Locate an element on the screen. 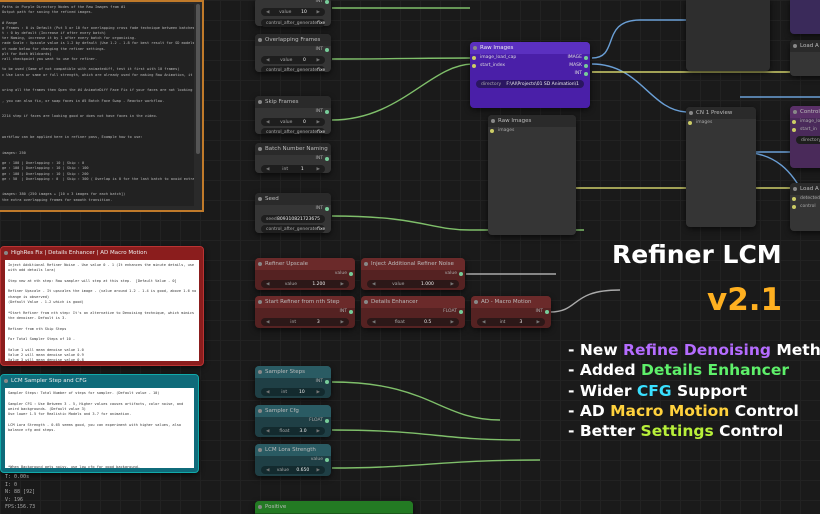  lcm-lora-value: 0.650 is located at coordinates (303, 470).